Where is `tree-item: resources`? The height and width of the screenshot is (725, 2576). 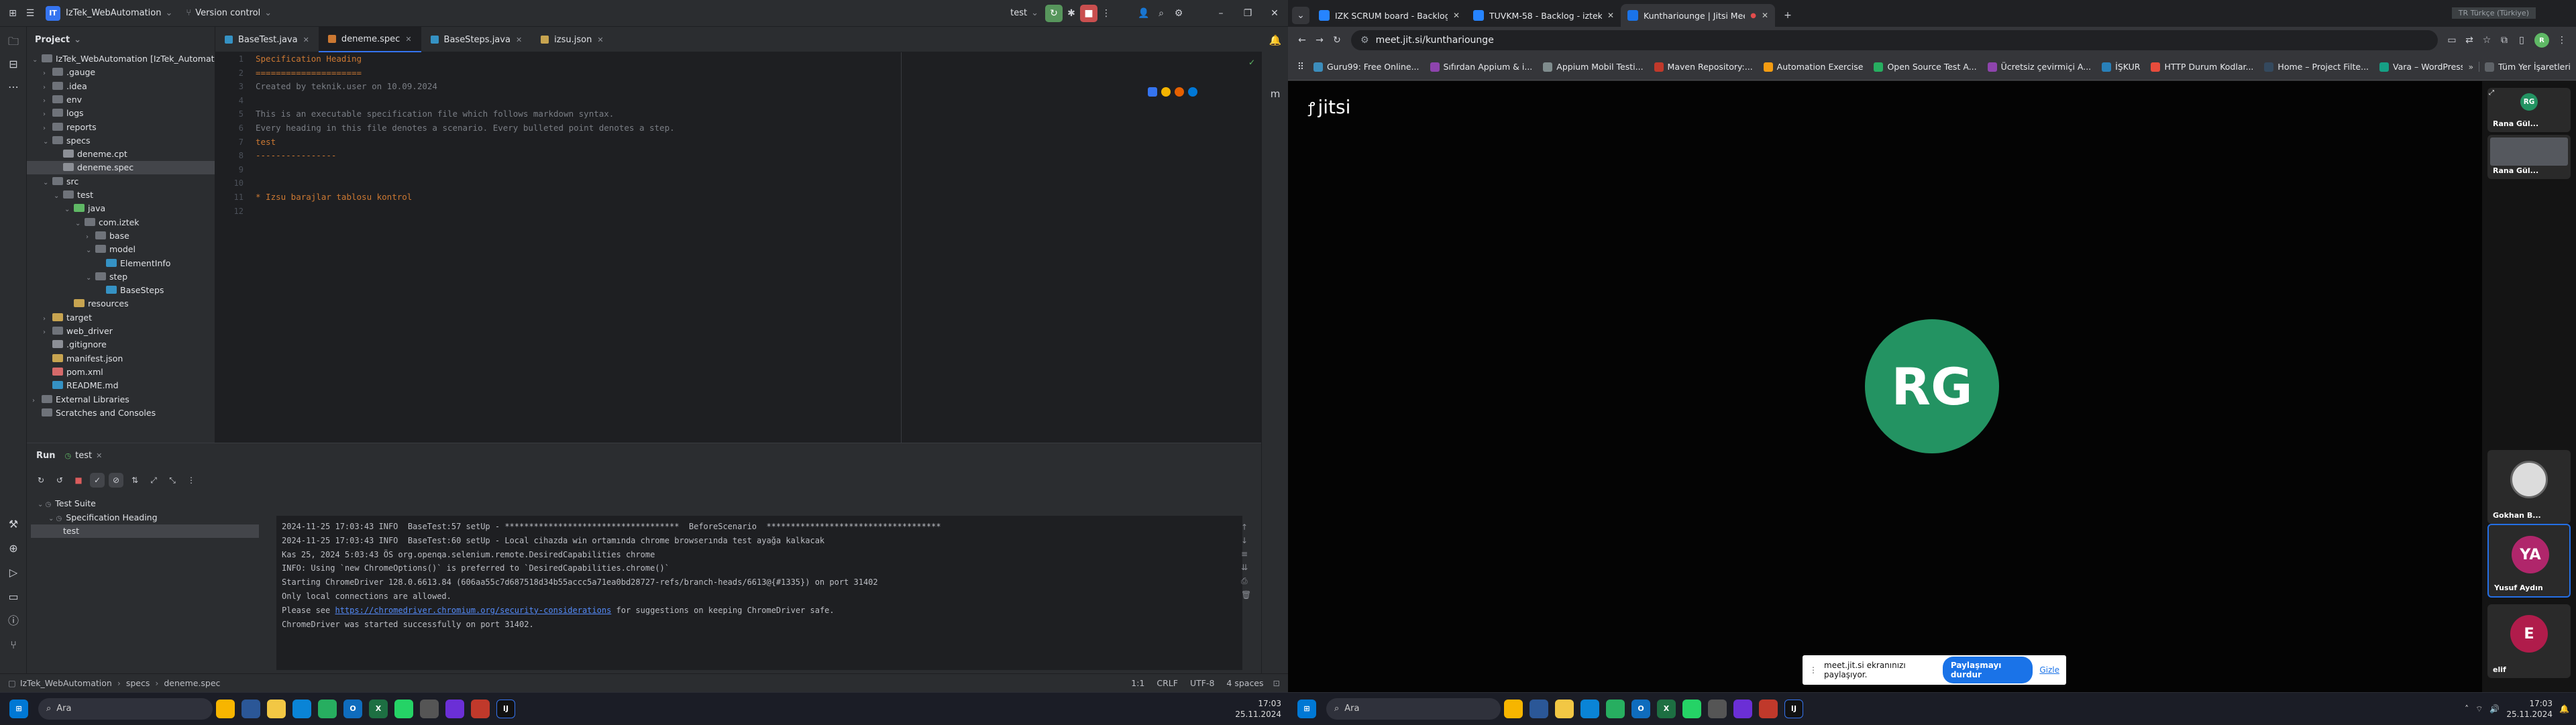
tree-item: resources is located at coordinates (121, 304).